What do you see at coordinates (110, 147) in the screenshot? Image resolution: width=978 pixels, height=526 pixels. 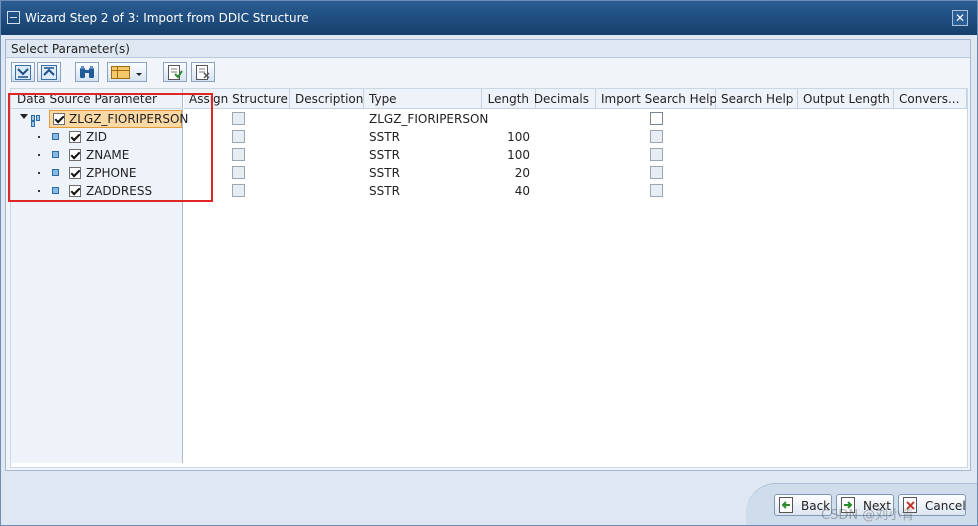 I see `highlight-box` at bounding box center [110, 147].